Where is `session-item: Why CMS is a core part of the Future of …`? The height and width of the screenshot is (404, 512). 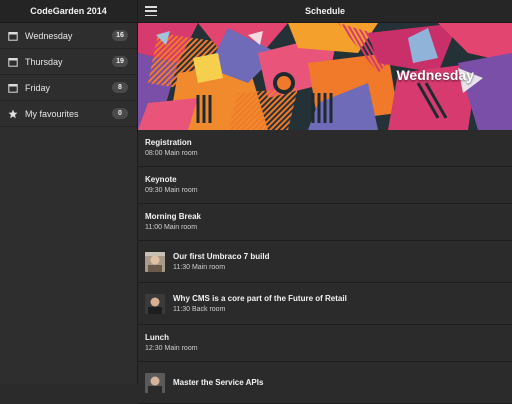
session-item: Why CMS is a core part of the Future of … is located at coordinates (325, 304).